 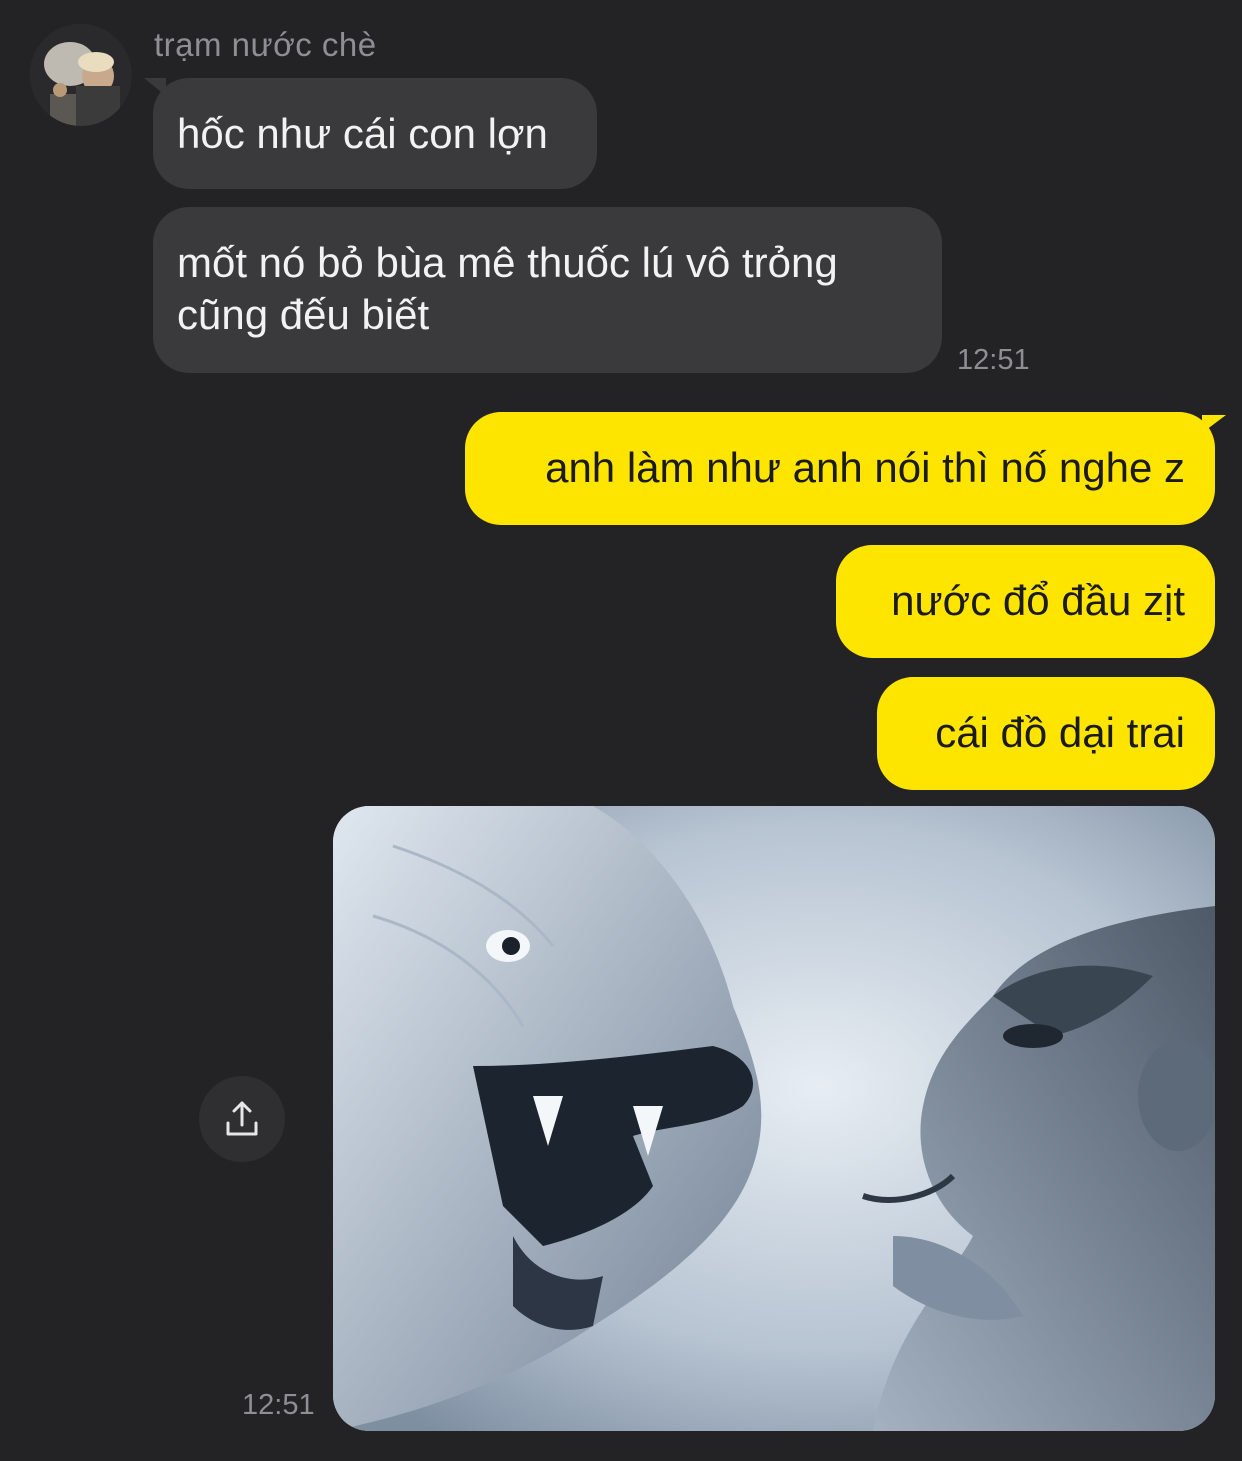 I want to click on sender-name: trạm nước chè, so click(x=265, y=44).